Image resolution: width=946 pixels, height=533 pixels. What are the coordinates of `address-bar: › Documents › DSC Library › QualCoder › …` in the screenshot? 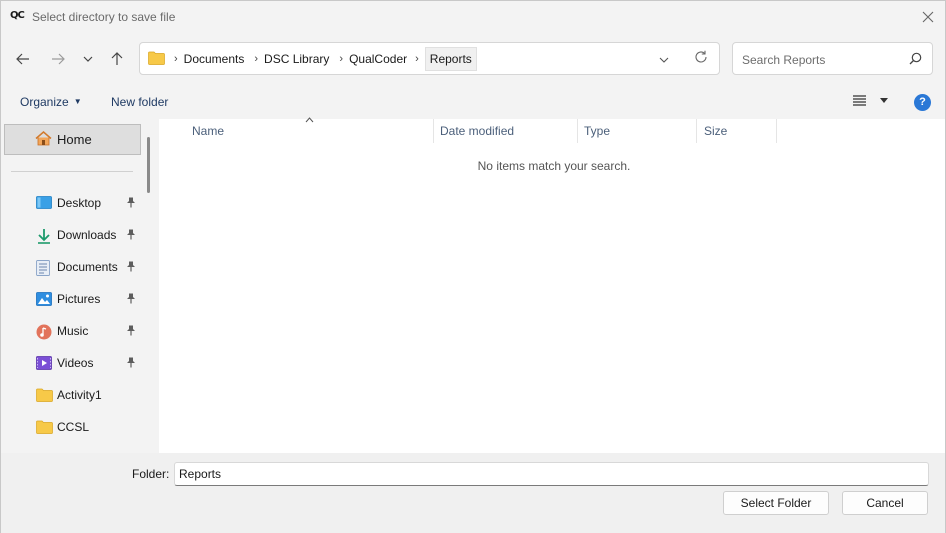 It's located at (429, 58).